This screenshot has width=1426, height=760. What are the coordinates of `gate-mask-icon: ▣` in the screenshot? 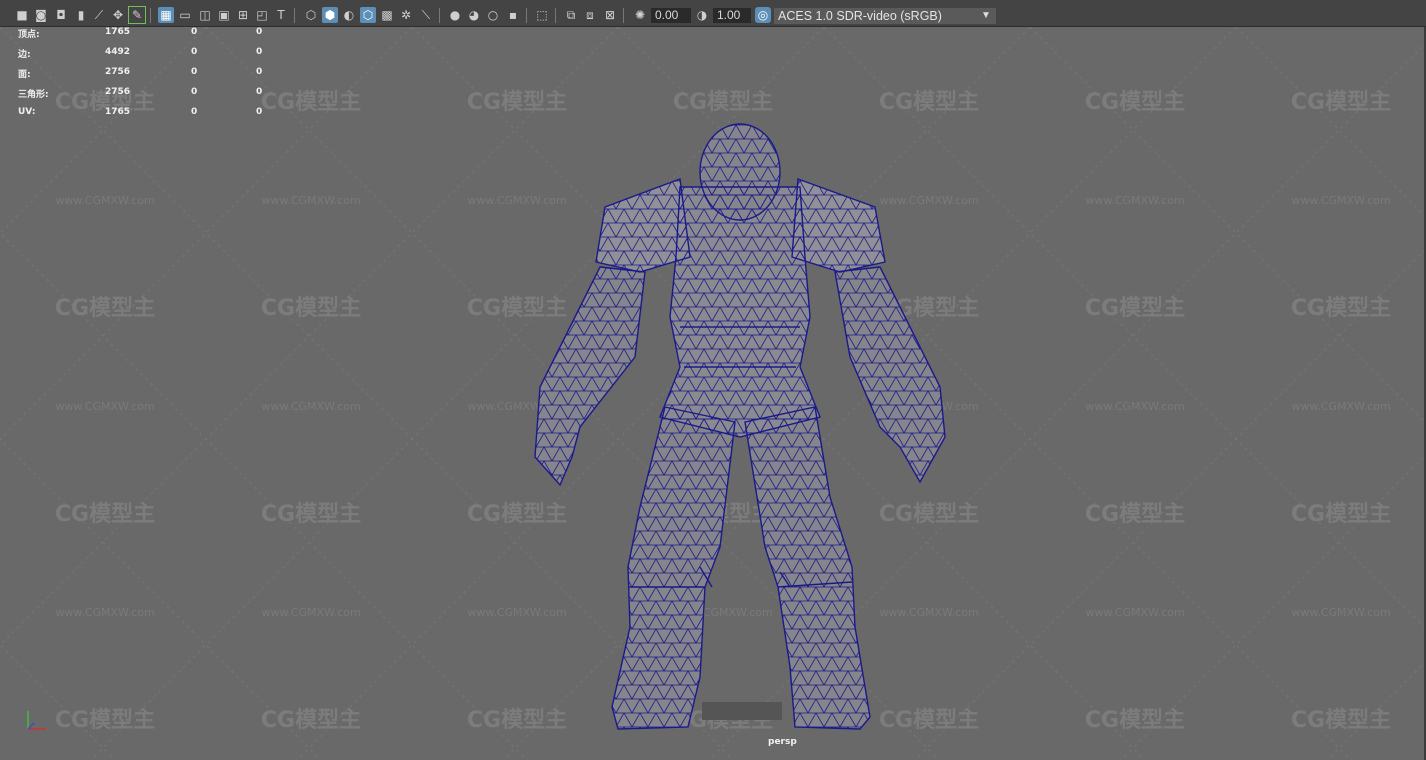 It's located at (224, 15).